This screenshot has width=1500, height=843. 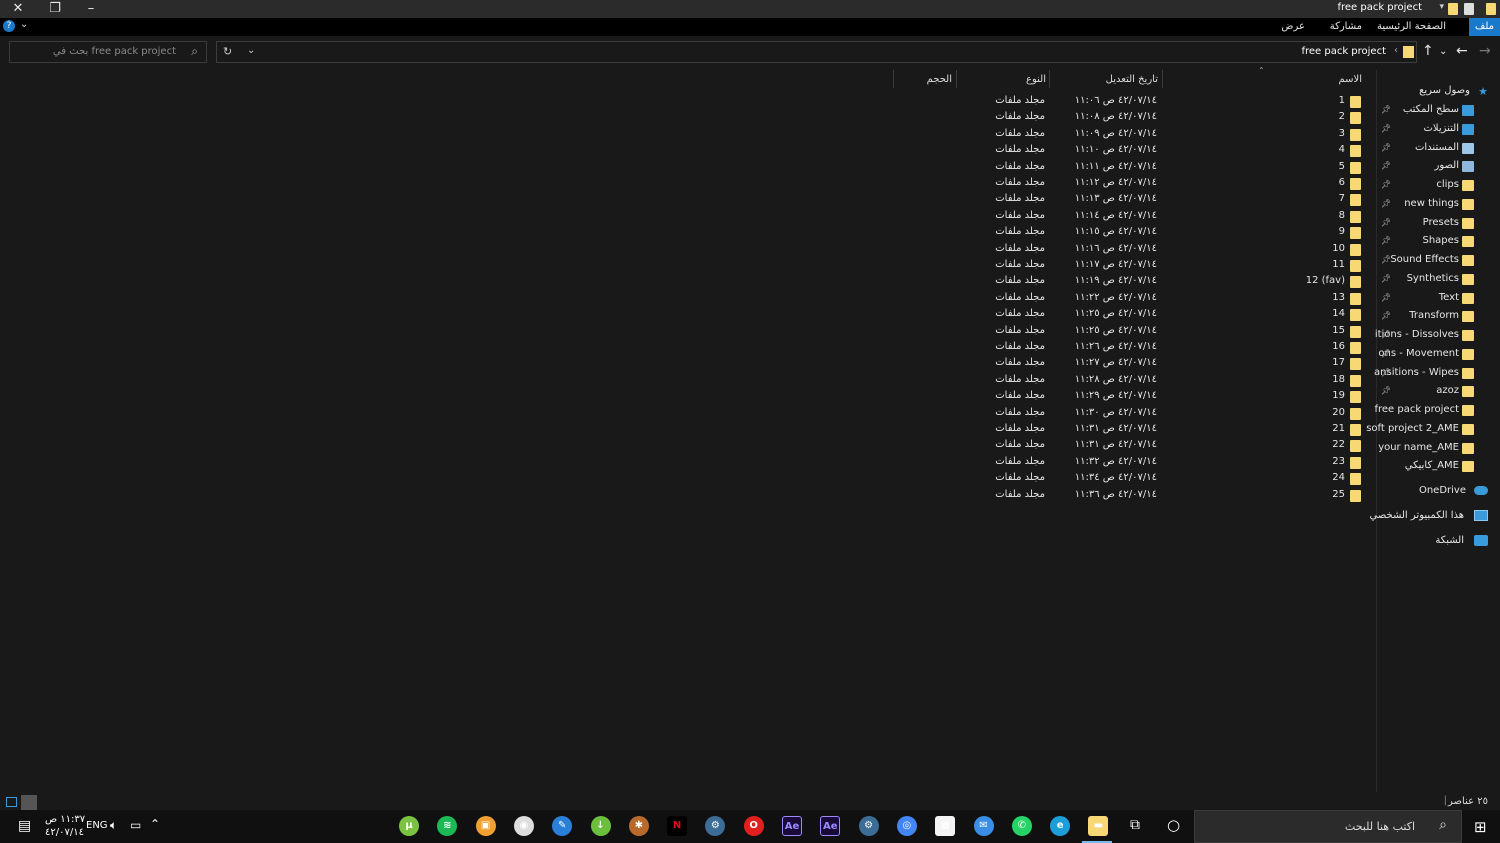 What do you see at coordinates (816, 52) in the screenshot?
I see `address-bar: ↻ ⌄ free pack project ‹` at bounding box center [816, 52].